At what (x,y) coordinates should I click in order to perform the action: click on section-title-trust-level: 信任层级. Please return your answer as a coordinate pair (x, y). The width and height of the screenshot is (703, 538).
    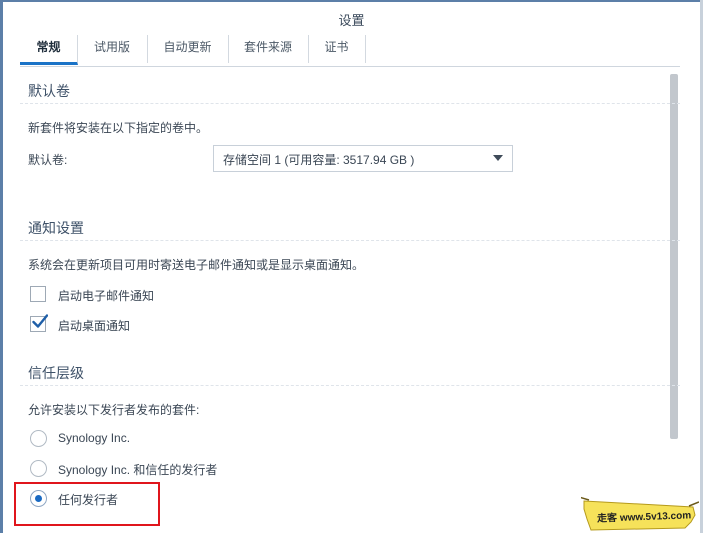
    Looking at the image, I should click on (56, 373).